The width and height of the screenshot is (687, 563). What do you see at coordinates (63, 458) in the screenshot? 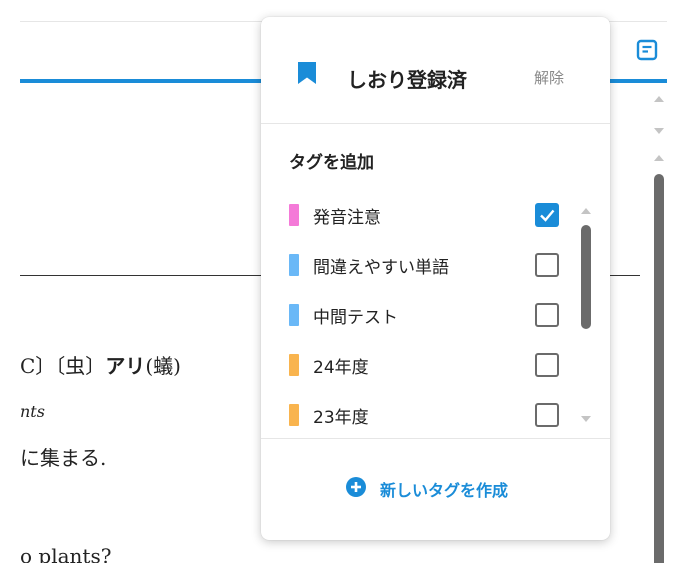
I see `entry-example-fragment: に集まる.` at bounding box center [63, 458].